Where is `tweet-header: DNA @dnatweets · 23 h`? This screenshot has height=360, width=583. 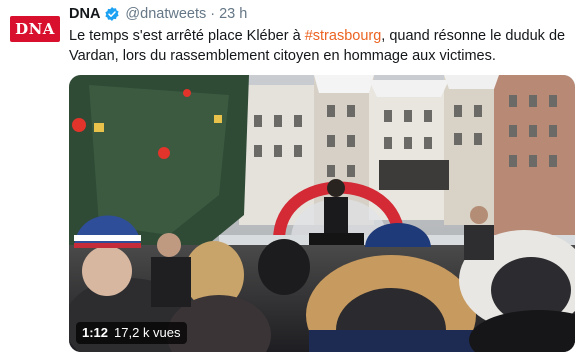
tweet-header: DNA @dnatweets · 23 h is located at coordinates (158, 14).